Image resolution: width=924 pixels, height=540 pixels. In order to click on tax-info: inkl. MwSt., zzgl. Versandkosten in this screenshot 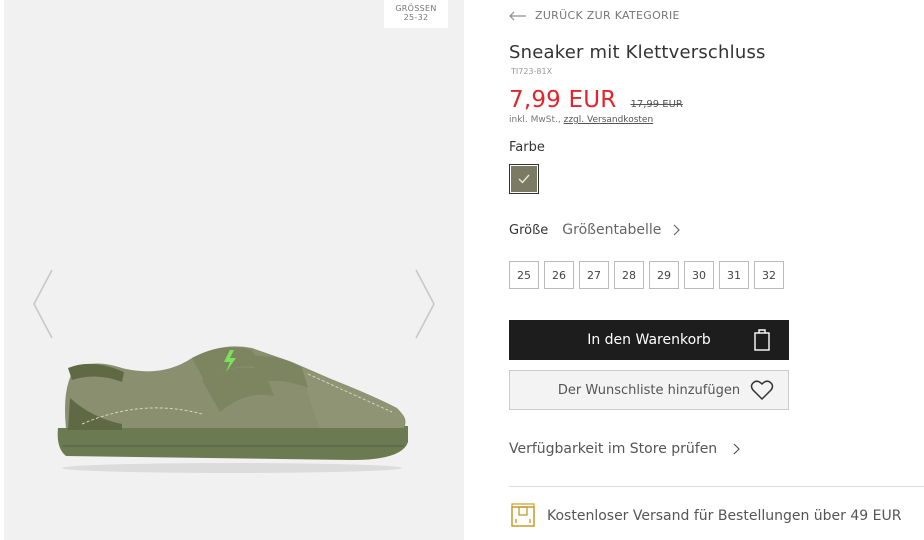, I will do `click(581, 120)`.